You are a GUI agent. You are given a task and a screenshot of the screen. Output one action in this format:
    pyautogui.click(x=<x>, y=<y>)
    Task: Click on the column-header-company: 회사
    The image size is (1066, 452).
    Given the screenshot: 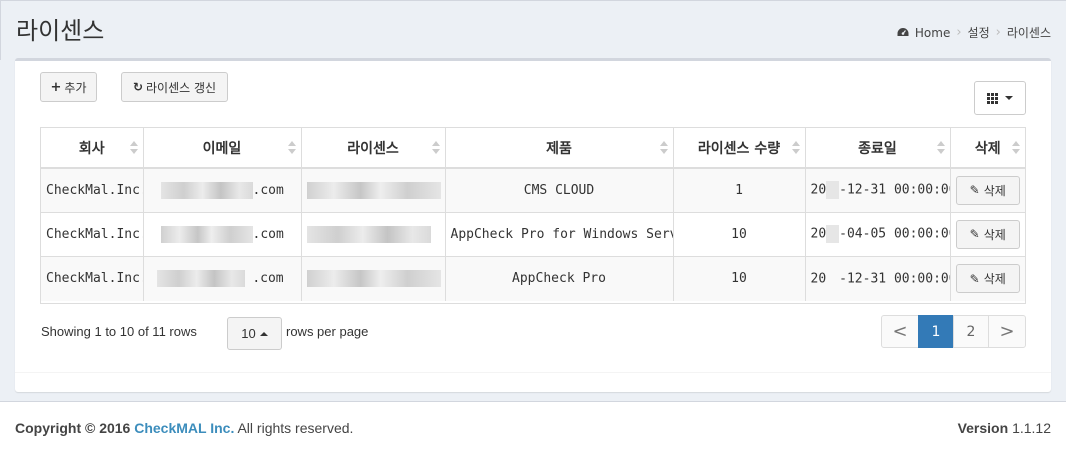 What is the action you would take?
    pyautogui.click(x=92, y=148)
    